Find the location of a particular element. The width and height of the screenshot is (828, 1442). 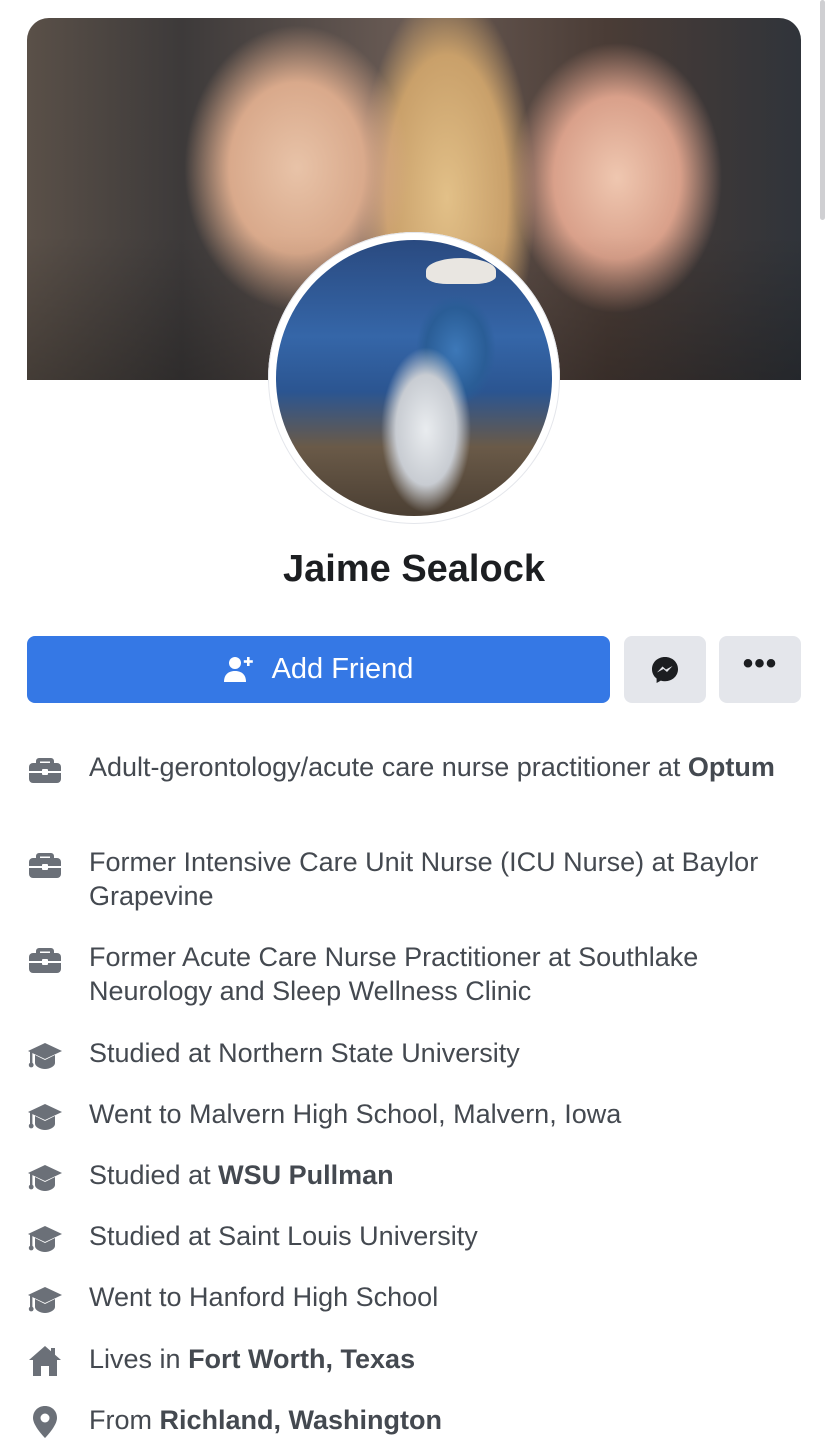

message-button is located at coordinates (665, 669).